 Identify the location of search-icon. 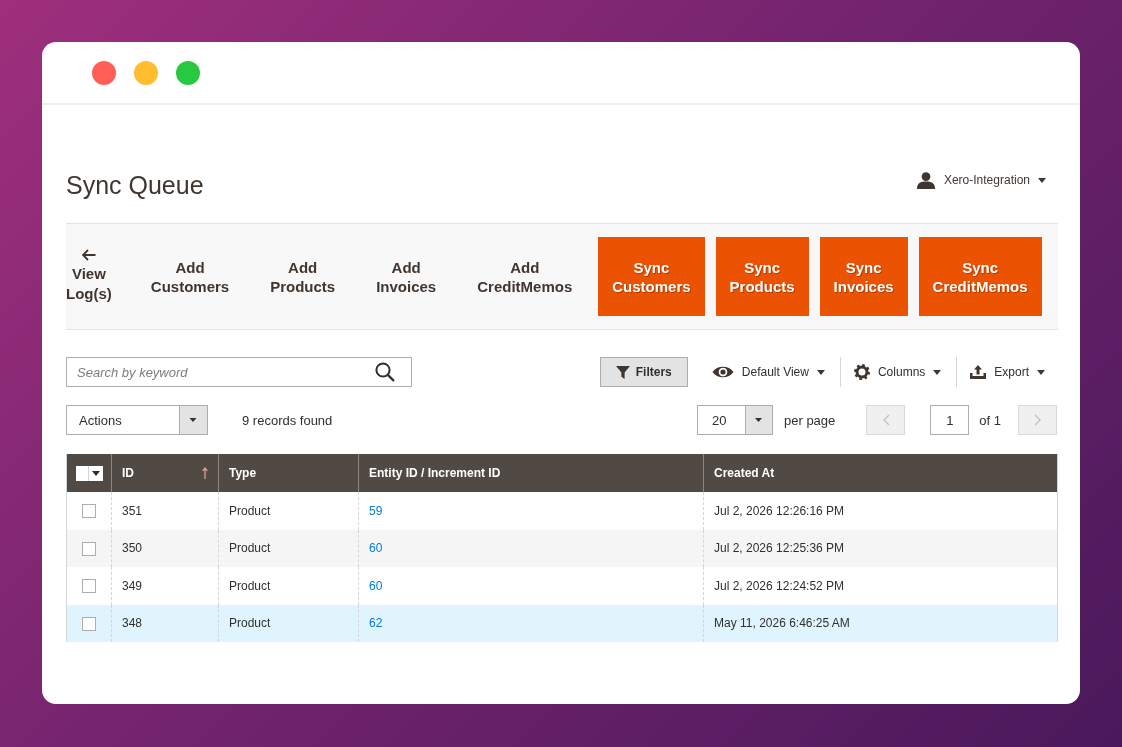
(385, 372).